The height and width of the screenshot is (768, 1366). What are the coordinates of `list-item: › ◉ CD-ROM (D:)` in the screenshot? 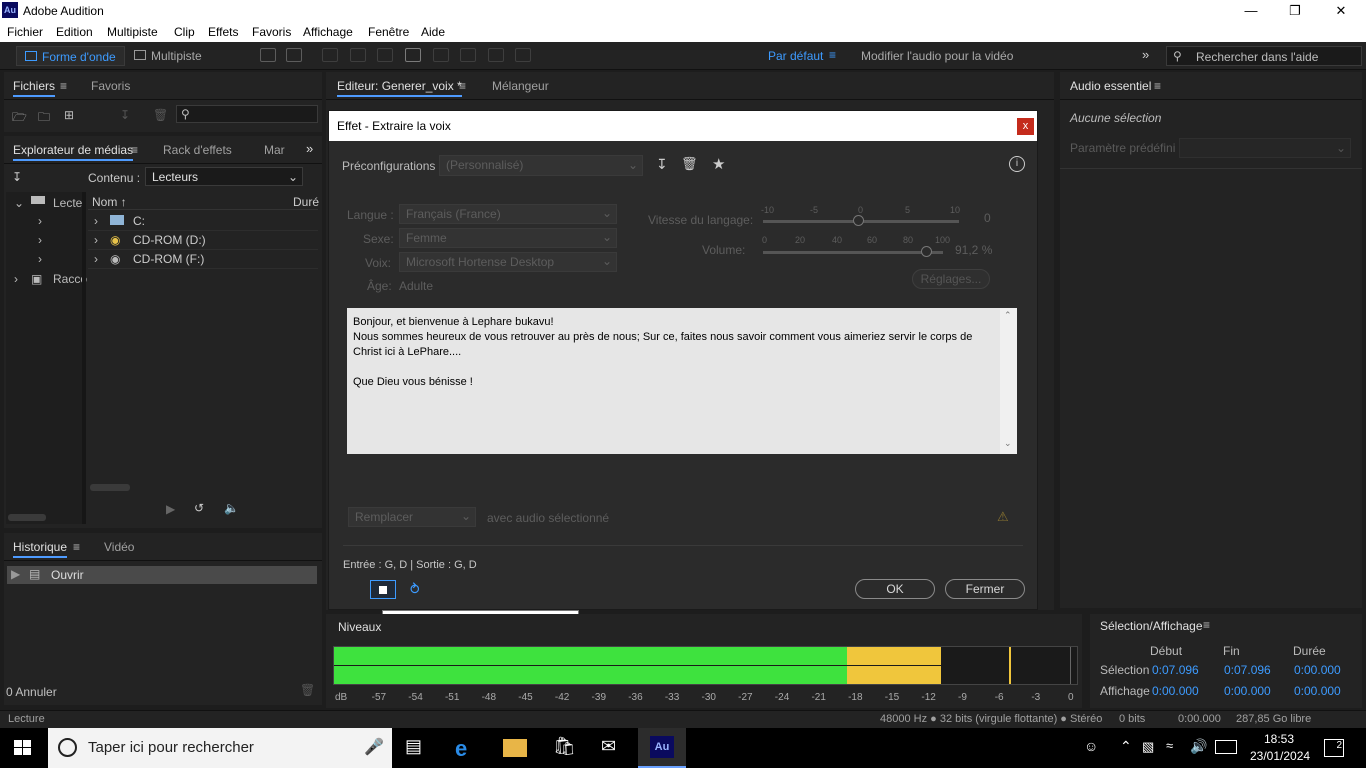 It's located at (203, 240).